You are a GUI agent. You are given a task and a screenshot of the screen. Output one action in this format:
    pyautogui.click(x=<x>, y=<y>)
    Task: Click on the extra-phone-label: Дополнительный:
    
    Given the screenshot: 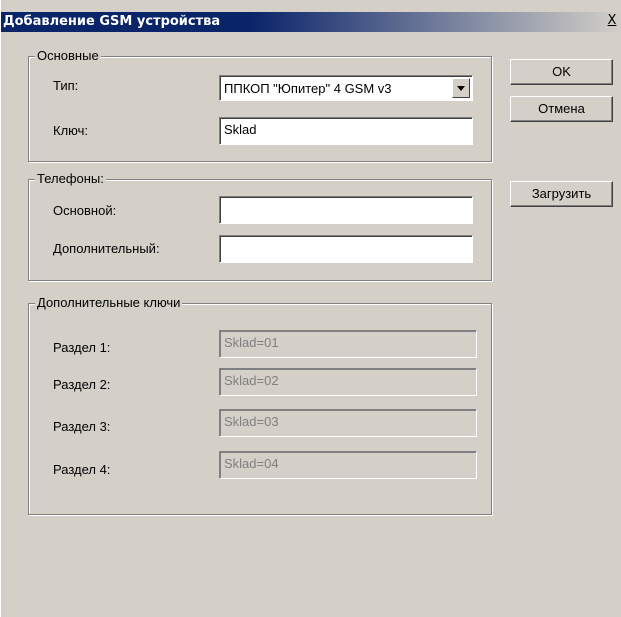 What is the action you would take?
    pyautogui.click(x=106, y=248)
    